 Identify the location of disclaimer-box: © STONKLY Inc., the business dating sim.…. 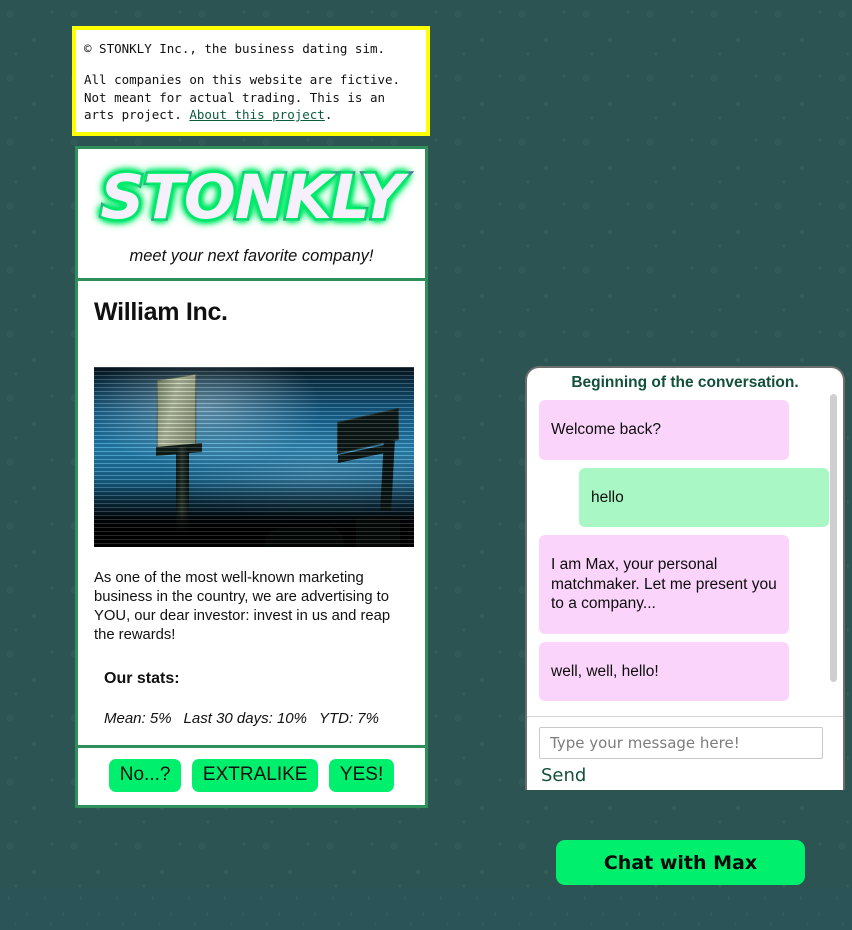
(251, 81).